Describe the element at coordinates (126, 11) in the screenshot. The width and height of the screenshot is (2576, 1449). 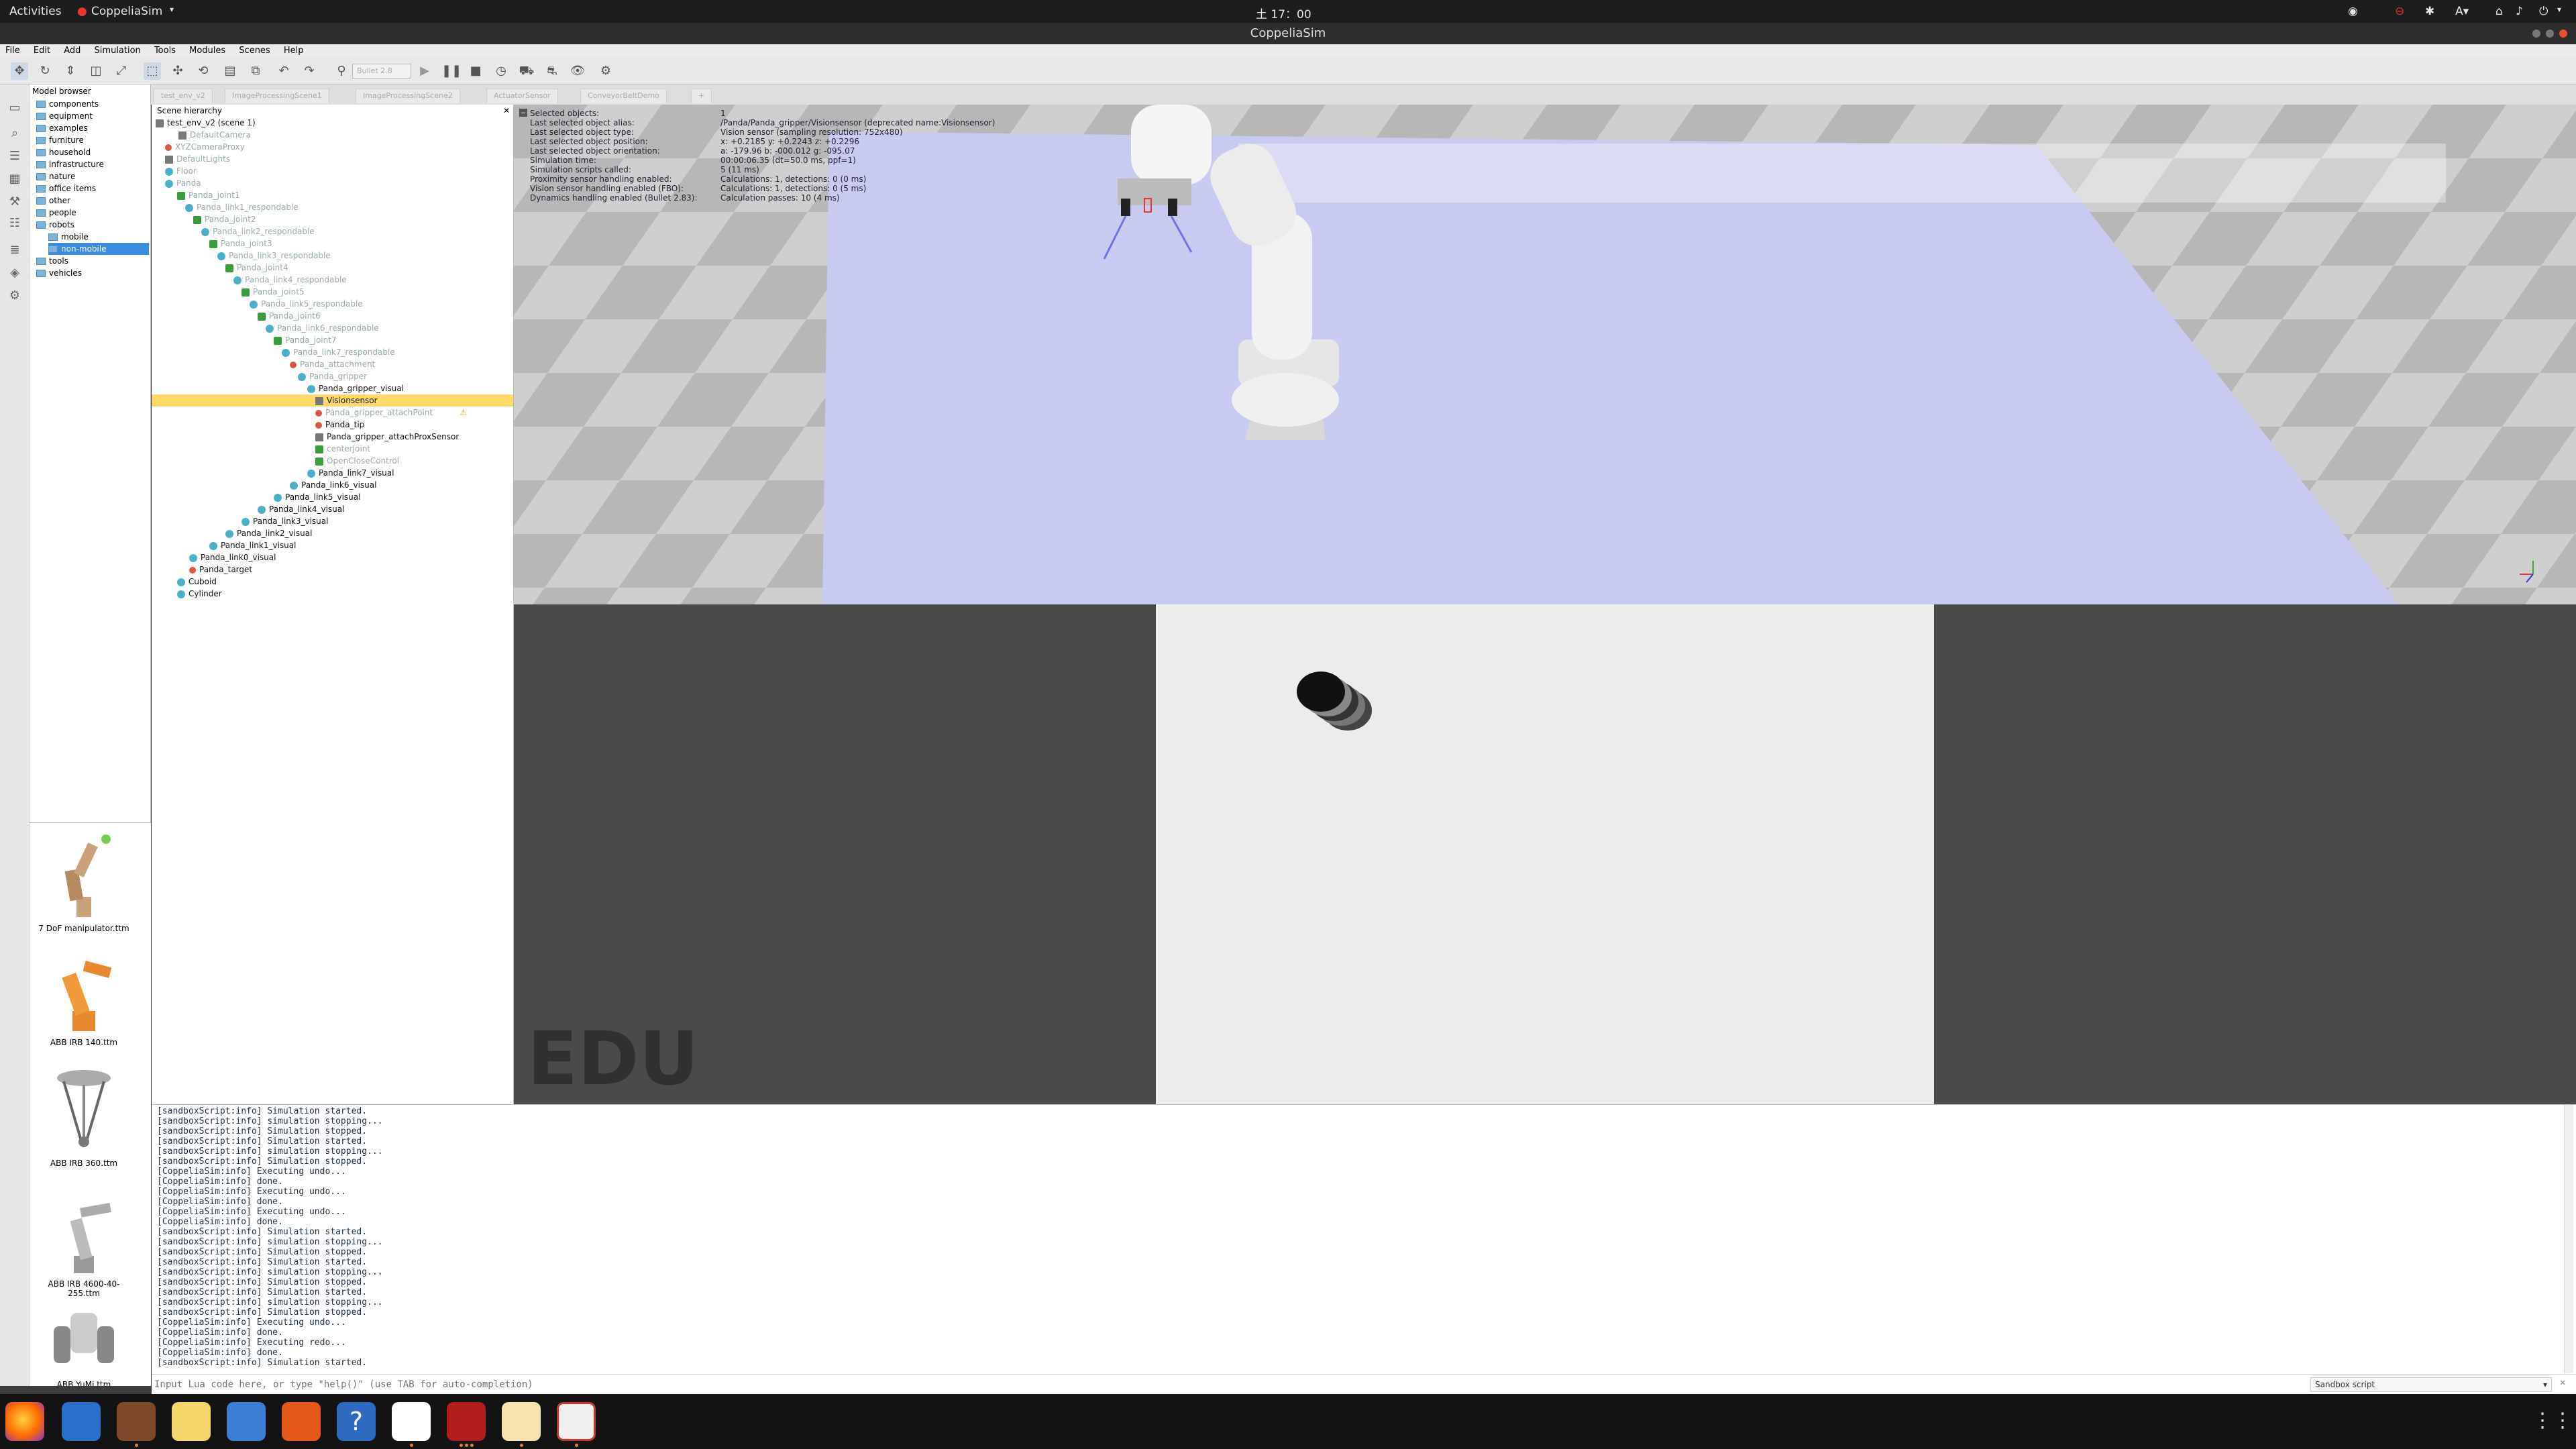
I see `app-menu: CoppeliaSim` at that location.